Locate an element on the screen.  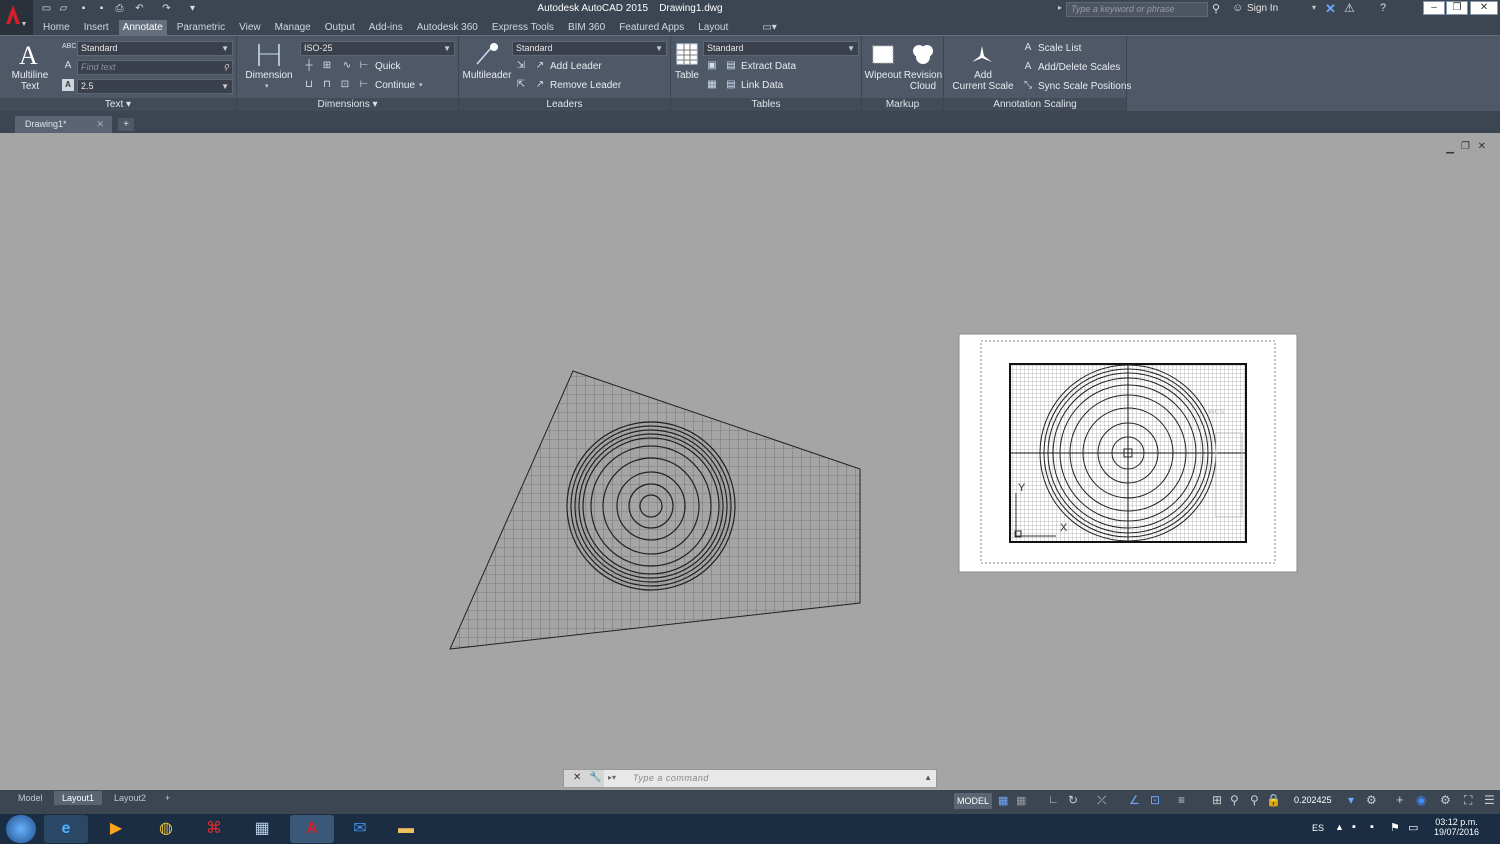
command-input: Type a command is located at coordinates (671, 778).